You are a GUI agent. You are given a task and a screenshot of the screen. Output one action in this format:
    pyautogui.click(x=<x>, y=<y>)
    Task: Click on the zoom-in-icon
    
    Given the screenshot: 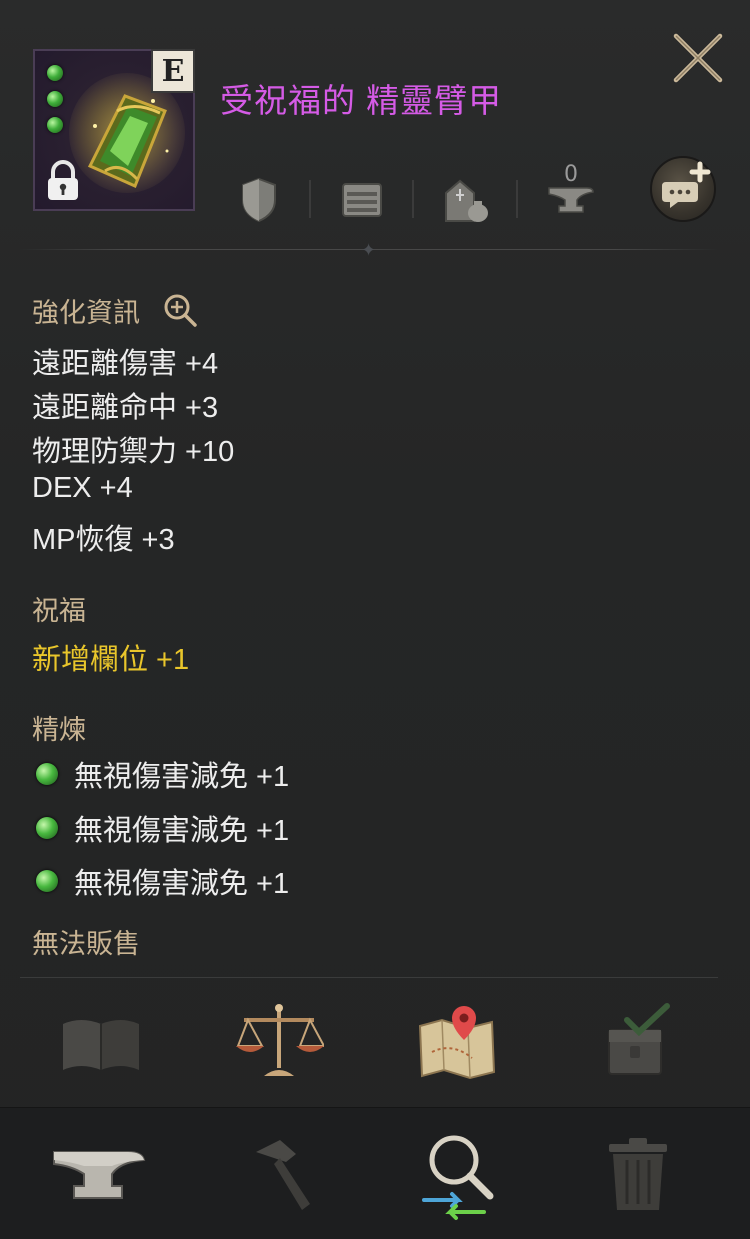 What is the action you would take?
    pyautogui.click(x=180, y=310)
    